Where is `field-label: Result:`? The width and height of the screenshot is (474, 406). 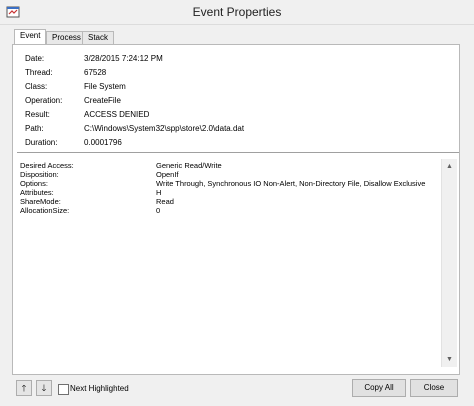 field-label: Result: is located at coordinates (37, 114).